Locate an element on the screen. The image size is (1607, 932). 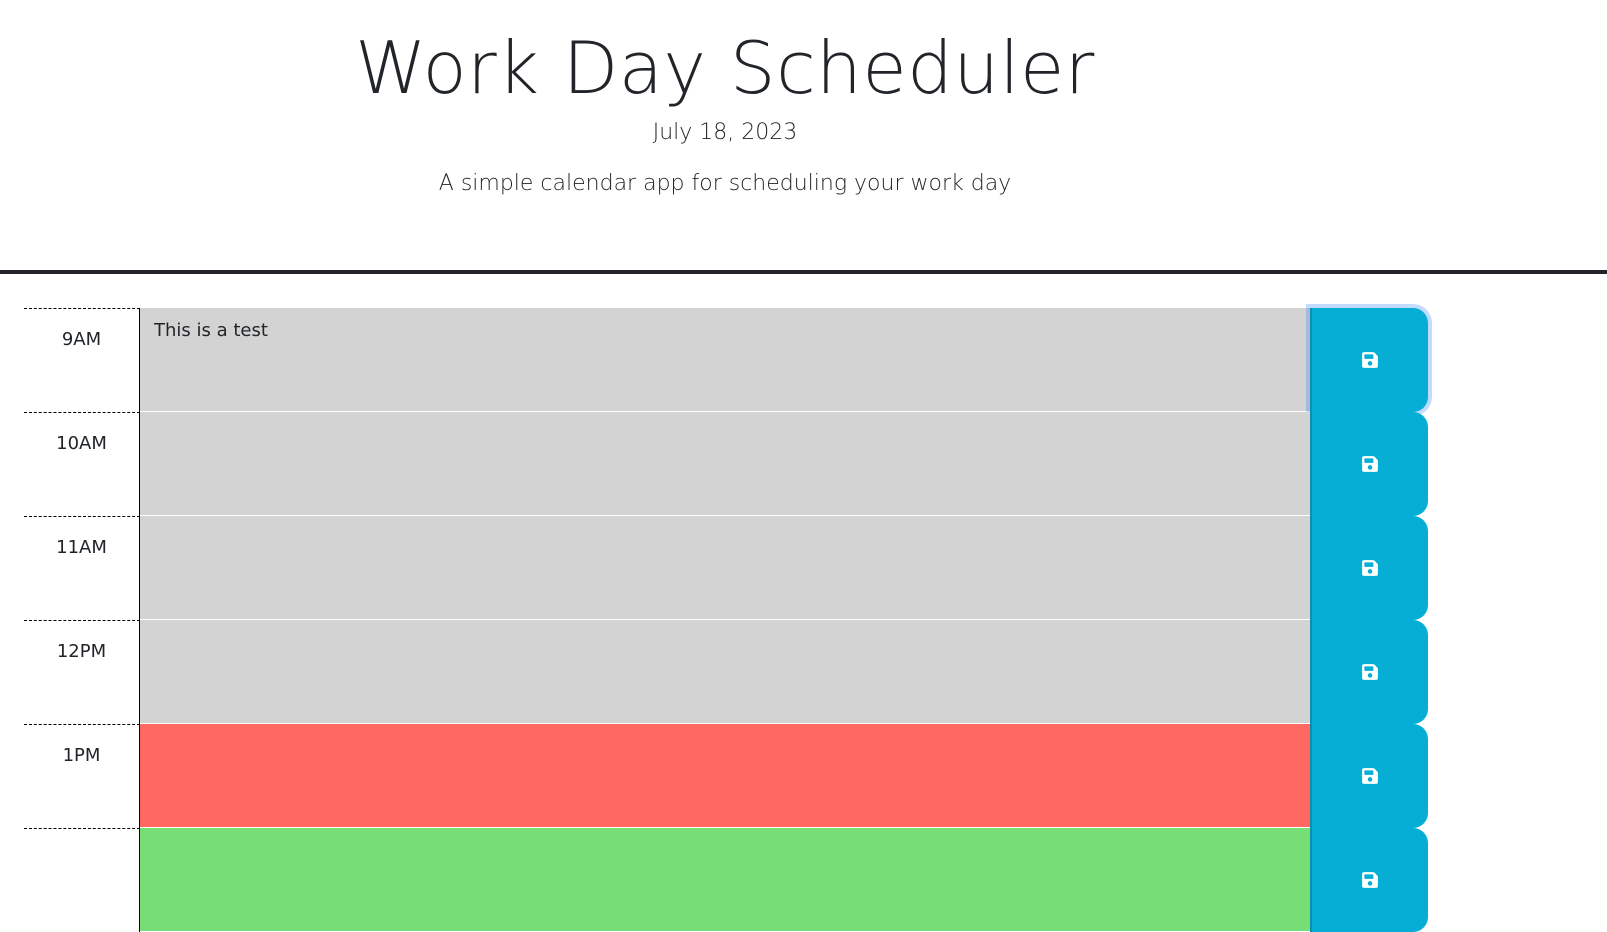
time-block-1pm: 1PM is located at coordinates (726, 776).